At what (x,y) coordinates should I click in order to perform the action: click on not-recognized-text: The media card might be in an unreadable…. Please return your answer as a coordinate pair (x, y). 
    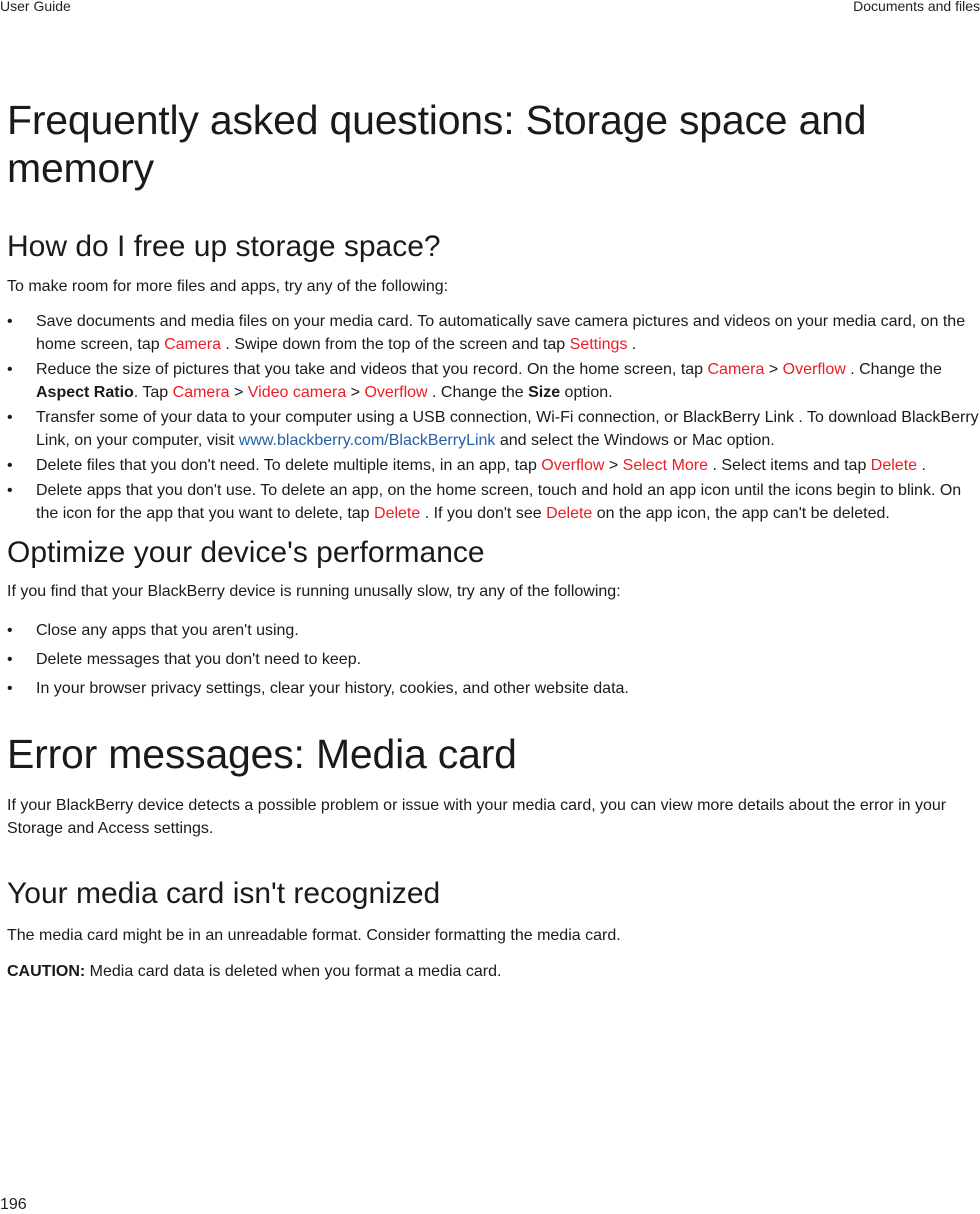
    Looking at the image, I should click on (314, 935).